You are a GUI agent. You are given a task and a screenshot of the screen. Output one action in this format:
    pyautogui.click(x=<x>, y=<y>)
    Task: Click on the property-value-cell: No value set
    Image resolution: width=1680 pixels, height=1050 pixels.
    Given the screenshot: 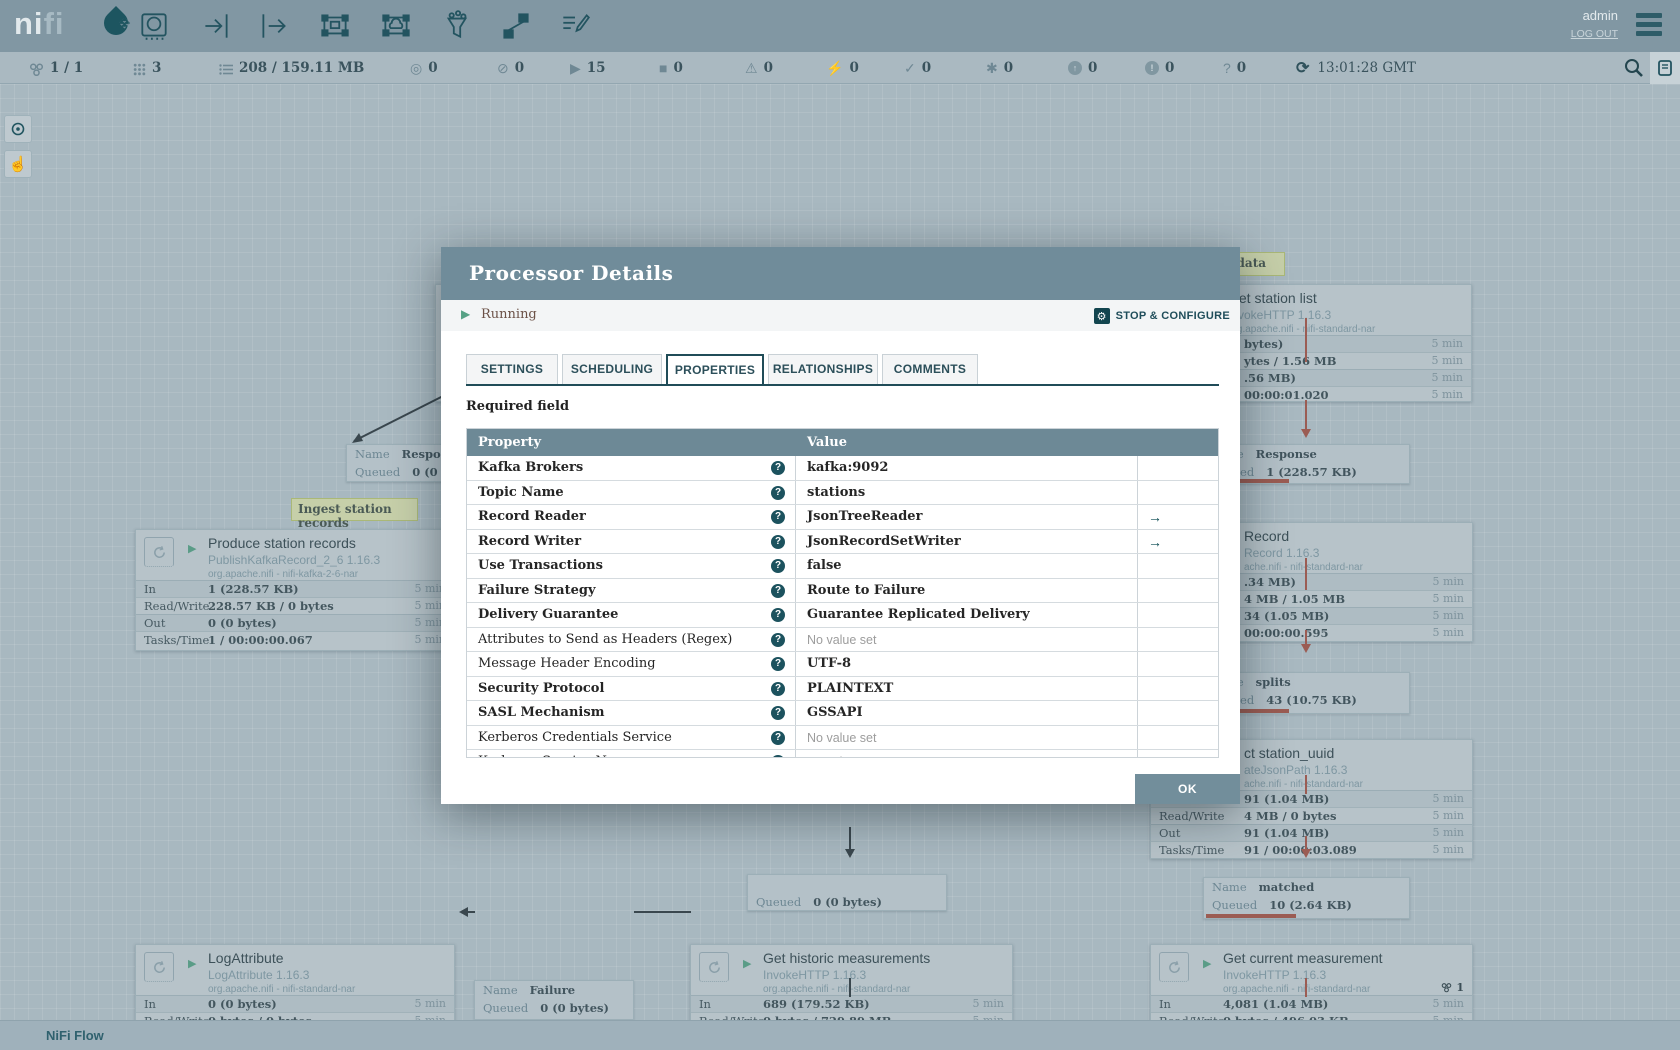 What is the action you would take?
    pyautogui.click(x=967, y=639)
    